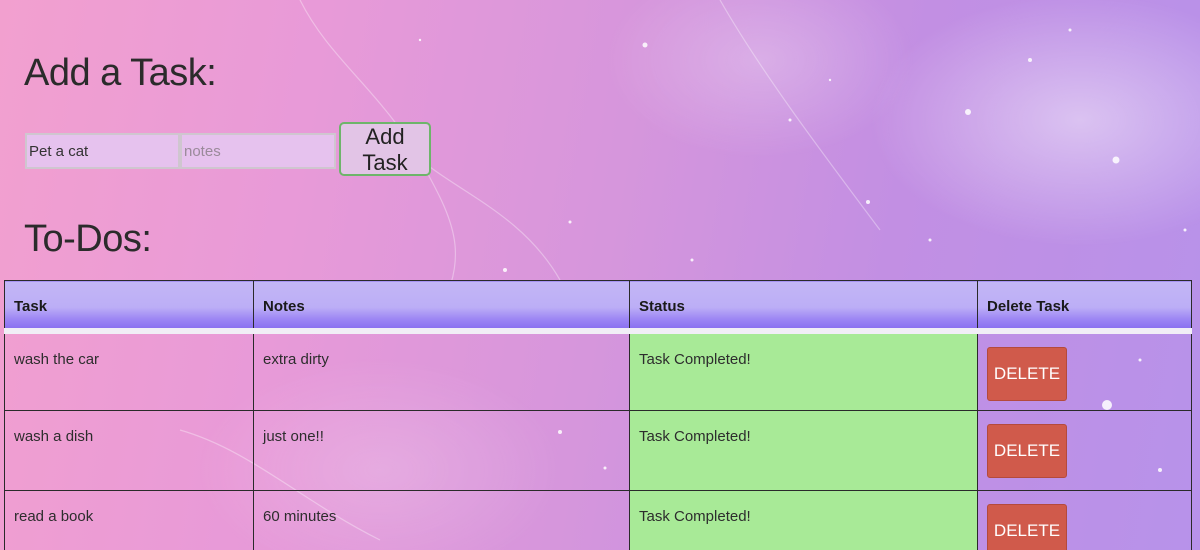 This screenshot has height=550, width=1200. I want to click on table-header-row: Task Notes Status Delete Task, so click(598, 307).